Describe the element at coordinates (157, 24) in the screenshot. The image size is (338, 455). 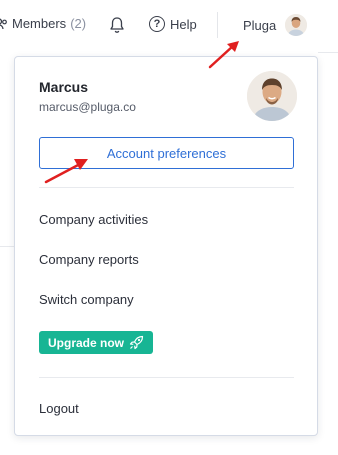
I see `help-icon: ?` at that location.